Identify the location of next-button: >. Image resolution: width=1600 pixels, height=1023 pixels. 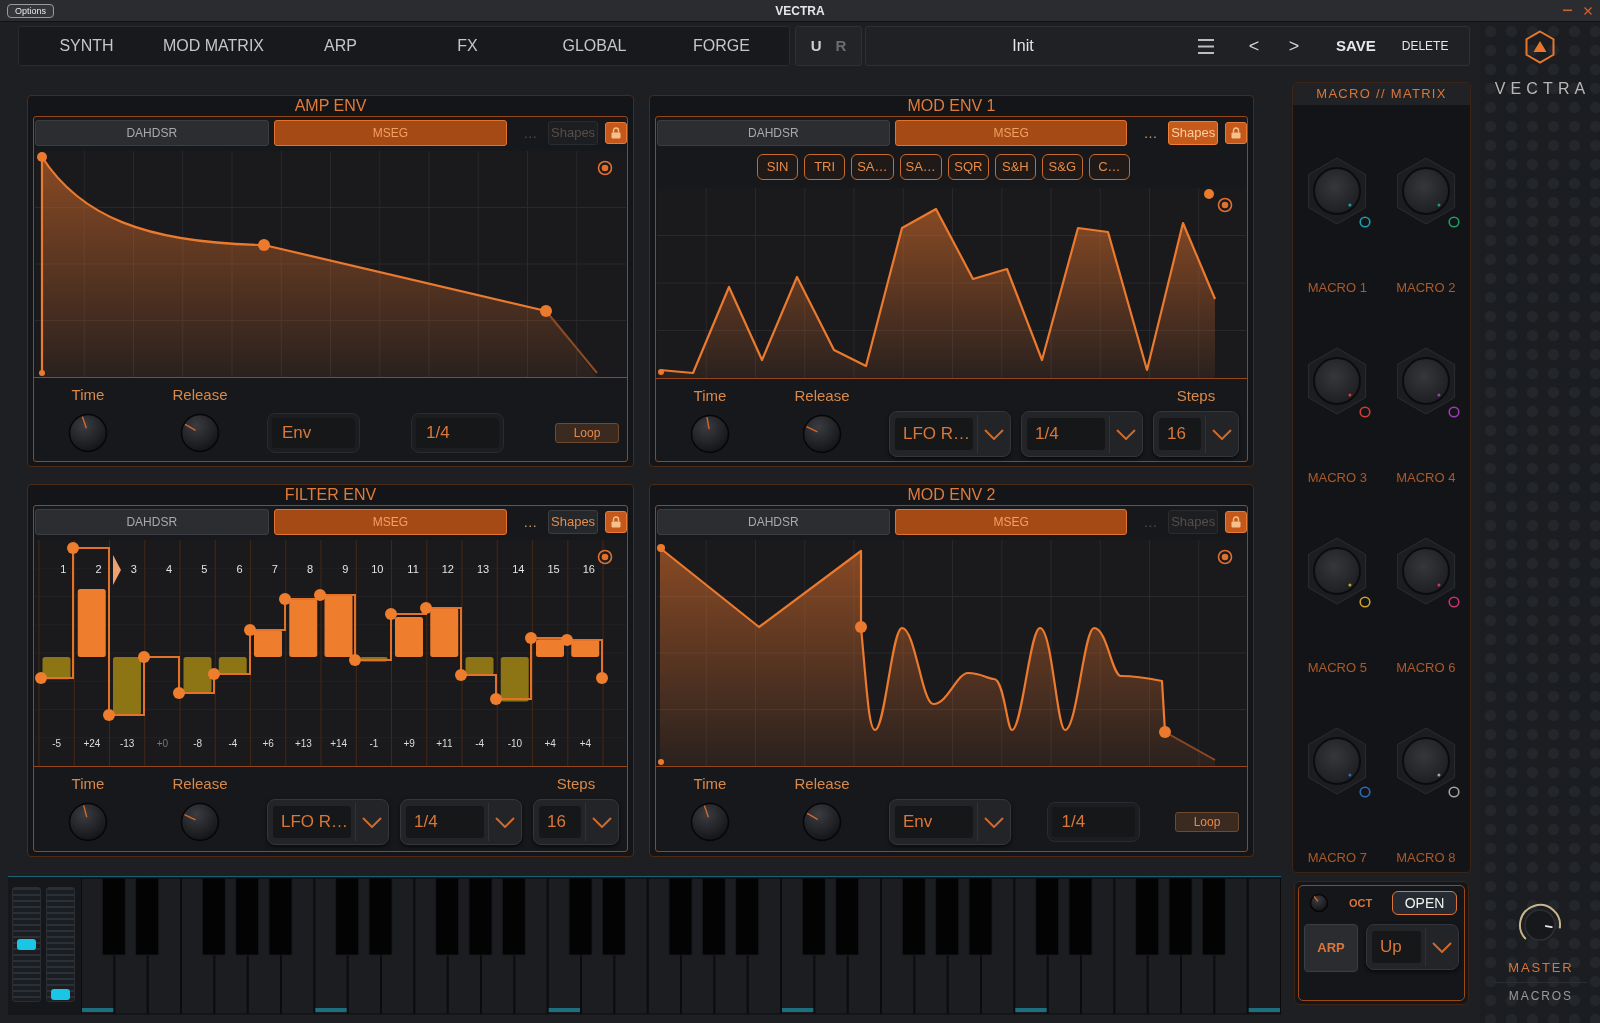
(1294, 46).